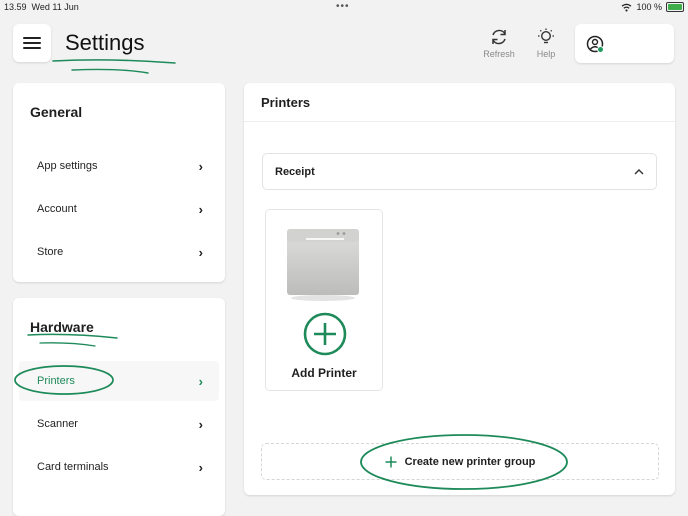  What do you see at coordinates (57, 424) in the screenshot?
I see `sidebar-item-label: Scanner` at bounding box center [57, 424].